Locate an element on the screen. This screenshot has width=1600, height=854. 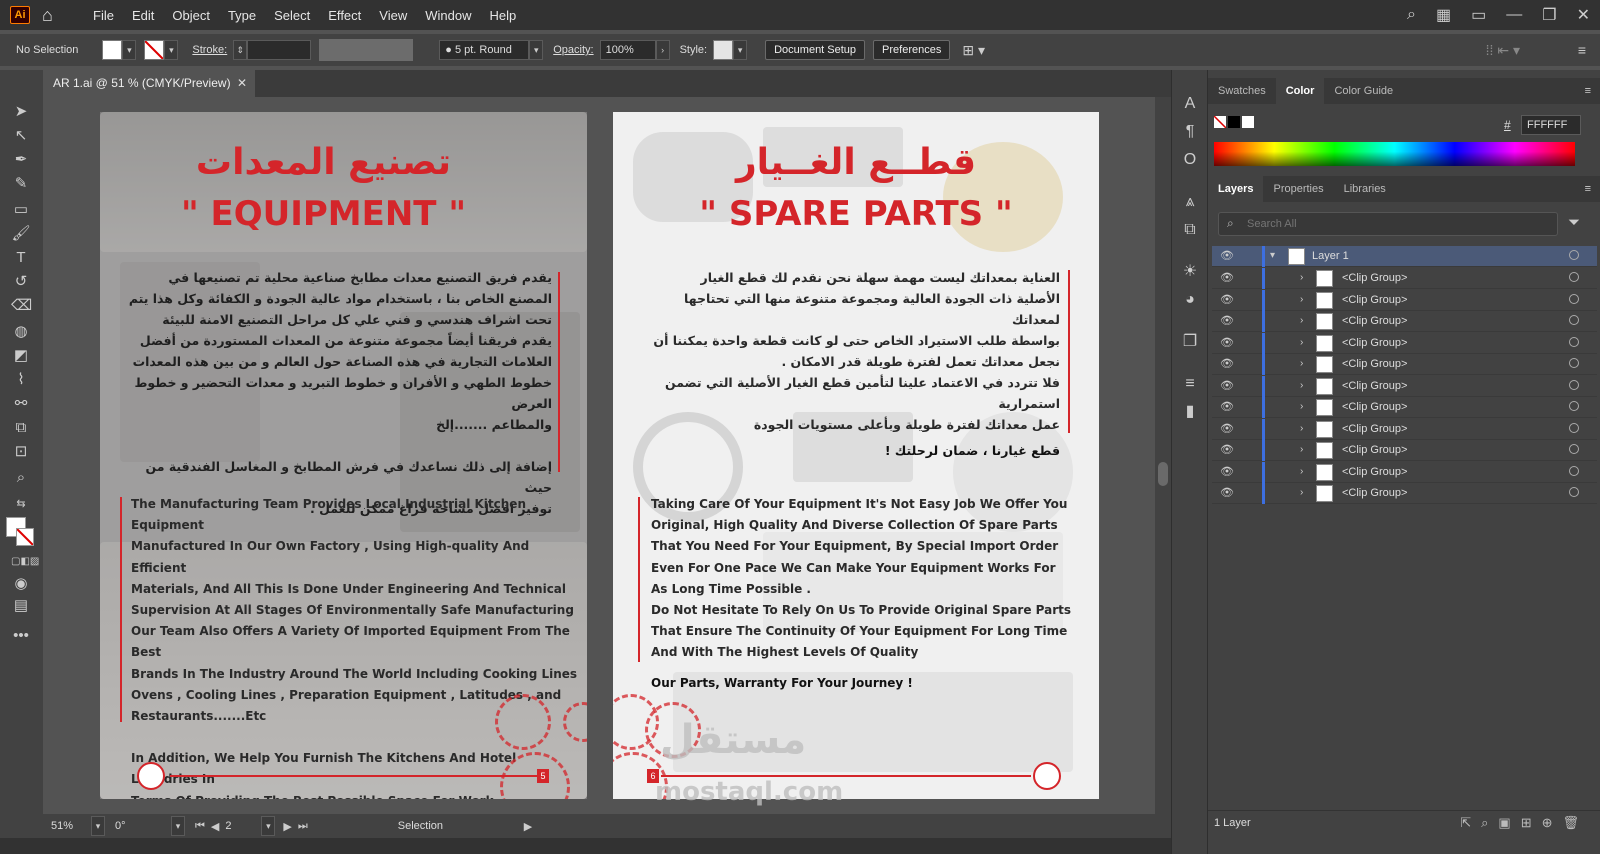
fill-dropdown: ▾ is located at coordinates (129, 50).